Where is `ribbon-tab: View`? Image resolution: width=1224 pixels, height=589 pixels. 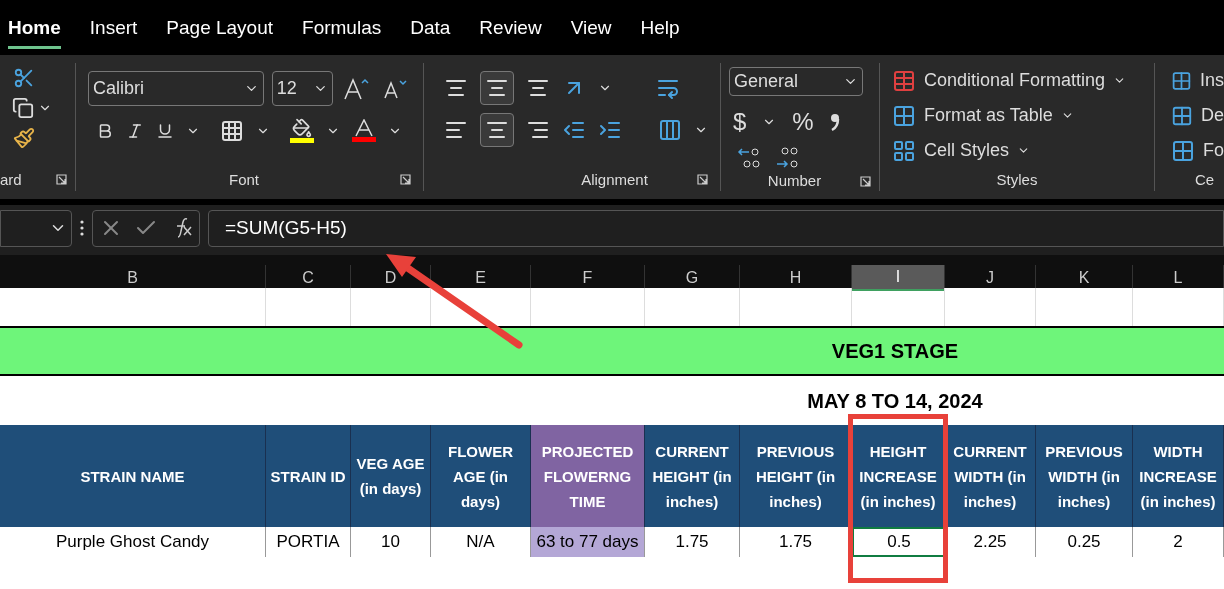
ribbon-tab: View is located at coordinates (591, 31).